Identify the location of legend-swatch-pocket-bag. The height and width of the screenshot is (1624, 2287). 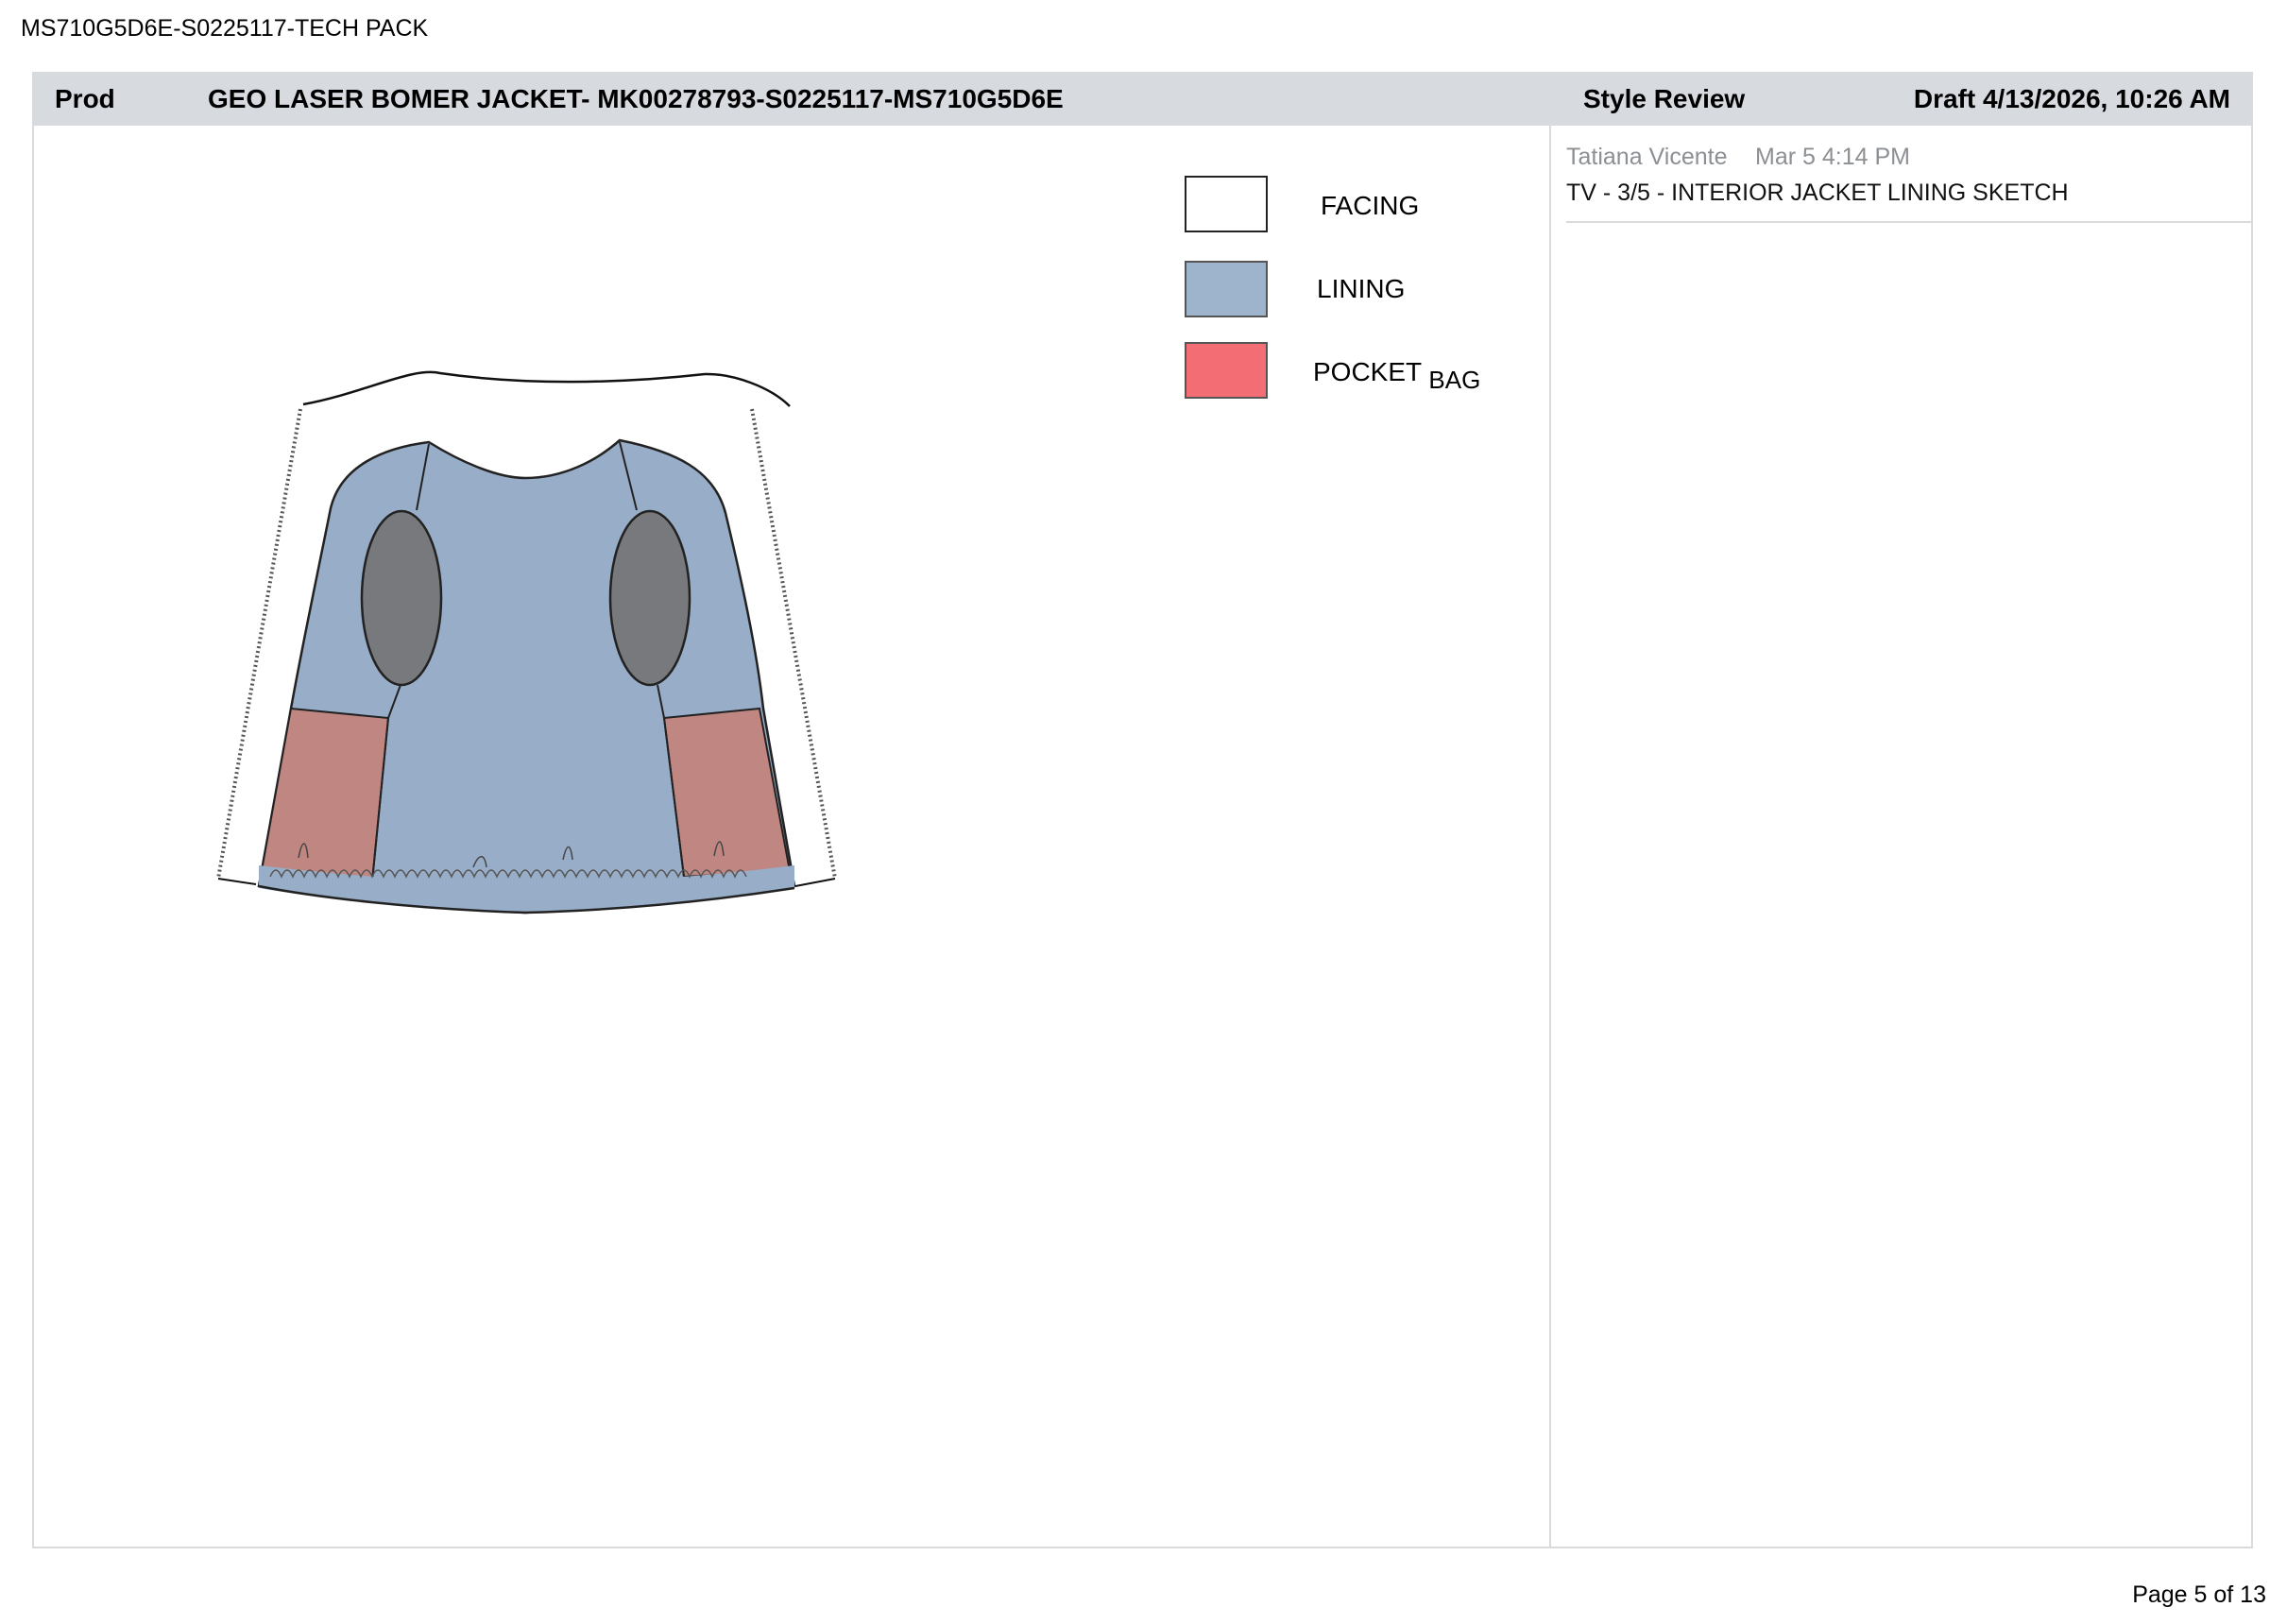
(1227, 370).